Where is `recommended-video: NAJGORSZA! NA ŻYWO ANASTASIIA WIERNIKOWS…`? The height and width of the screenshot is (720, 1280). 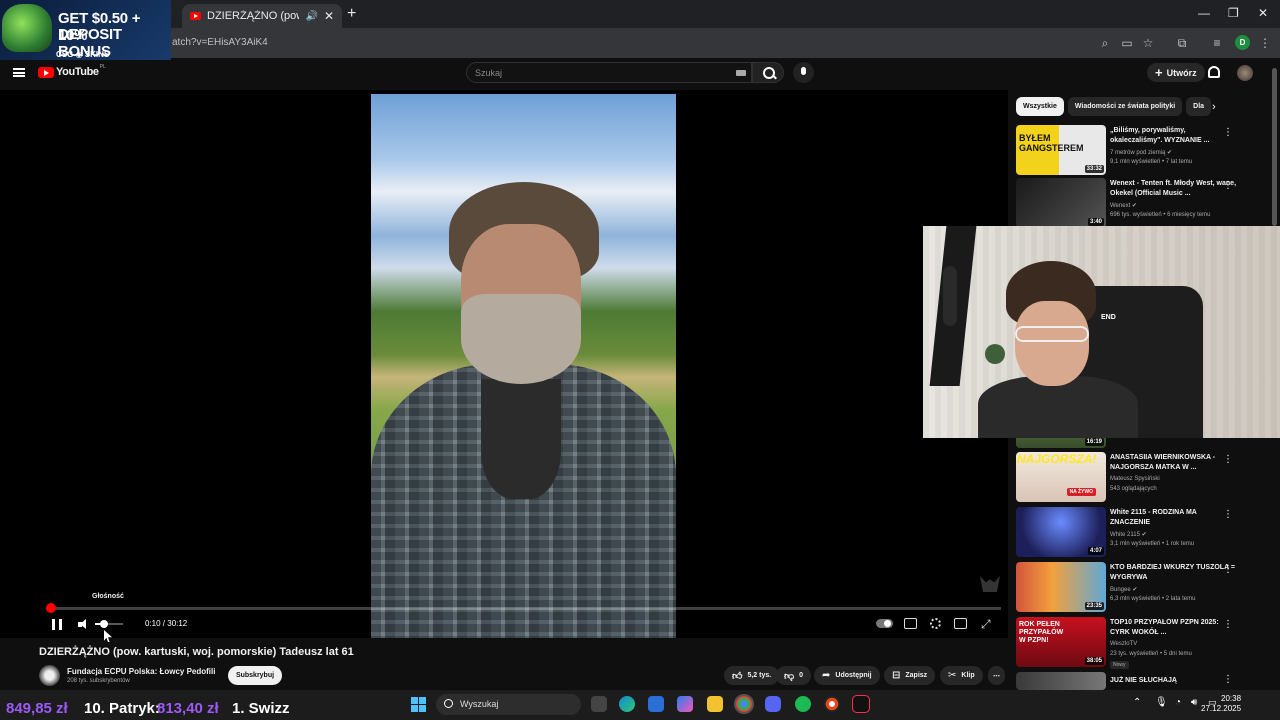 recommended-video: NAJGORSZA! NA ŻYWO ANASTASIIA WIERNIKOWS… is located at coordinates (1141, 477).